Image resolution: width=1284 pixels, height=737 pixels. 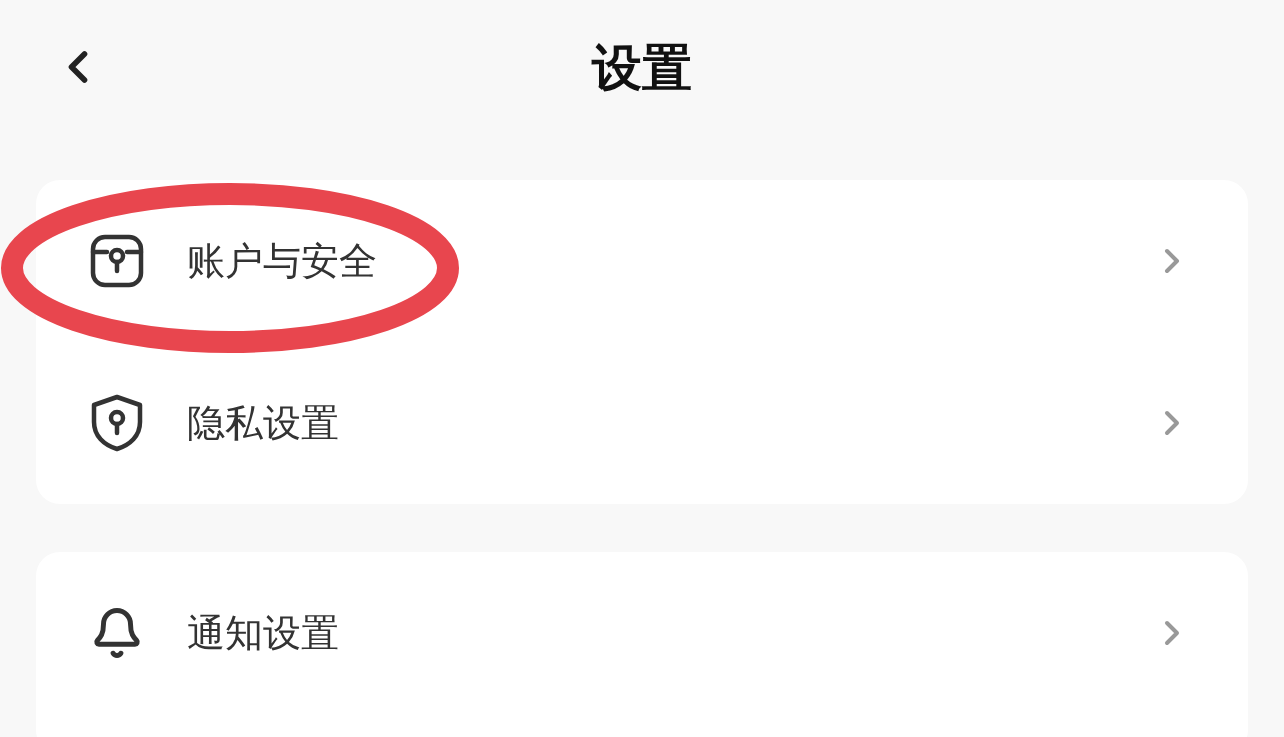 I want to click on page-title: 设置, so click(x=642, y=67).